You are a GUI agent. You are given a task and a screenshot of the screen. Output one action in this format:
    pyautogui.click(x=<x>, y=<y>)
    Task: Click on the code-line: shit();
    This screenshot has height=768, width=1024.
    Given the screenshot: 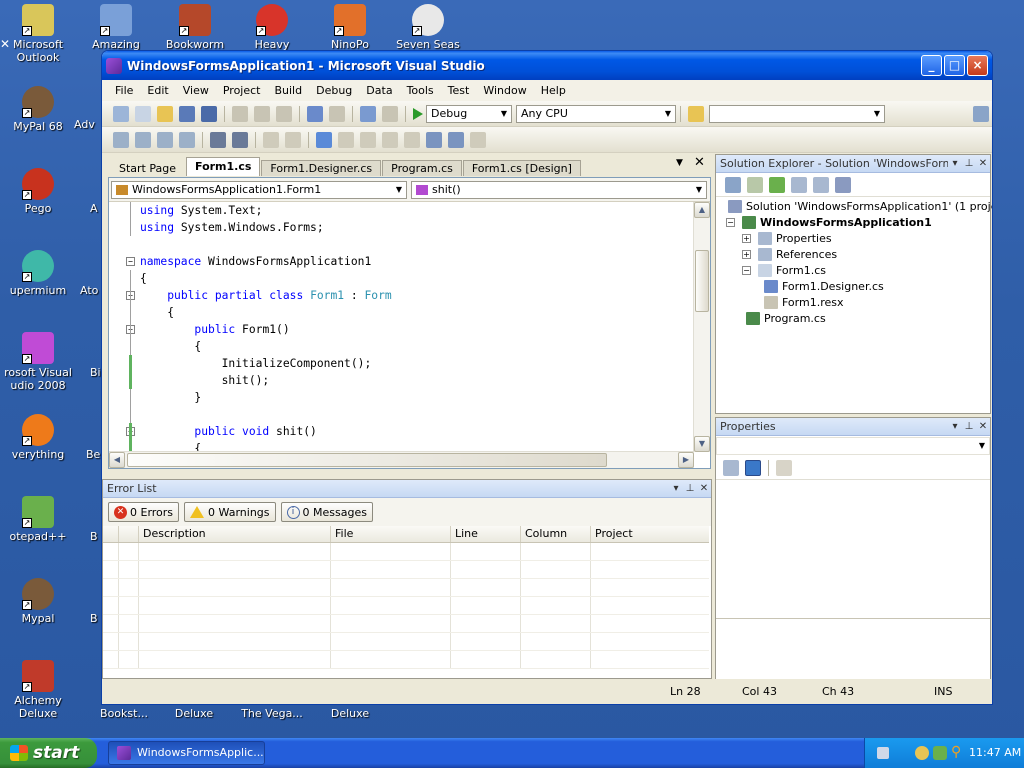 What is the action you would take?
    pyautogui.click(x=401, y=380)
    